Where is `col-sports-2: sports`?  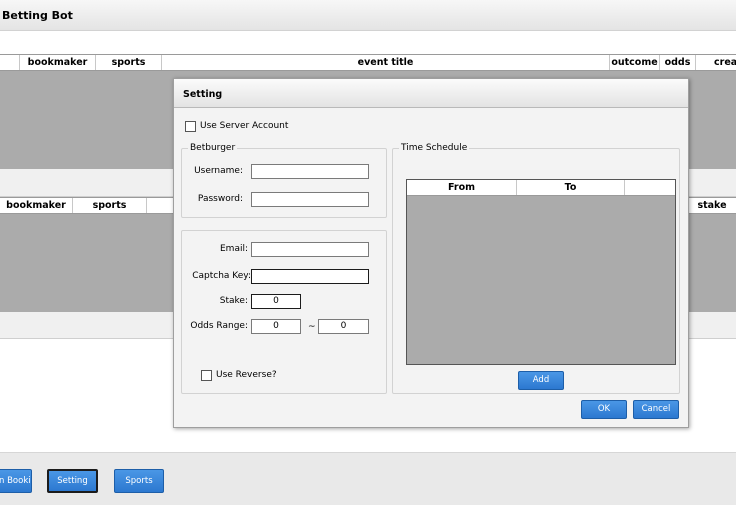
col-sports-2: sports is located at coordinates (110, 205).